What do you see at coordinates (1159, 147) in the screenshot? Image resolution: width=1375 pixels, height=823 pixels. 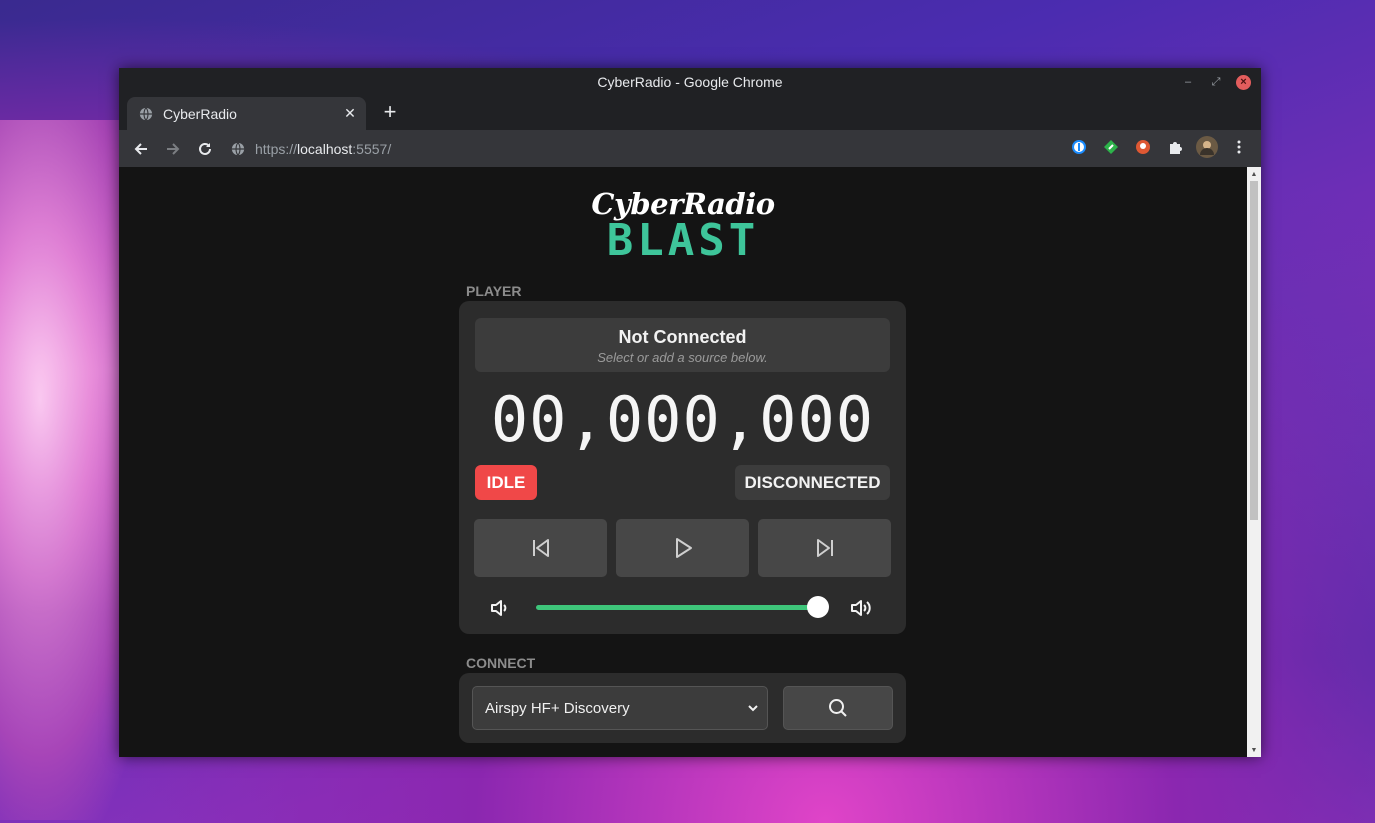 I see `extensions-area` at bounding box center [1159, 147].